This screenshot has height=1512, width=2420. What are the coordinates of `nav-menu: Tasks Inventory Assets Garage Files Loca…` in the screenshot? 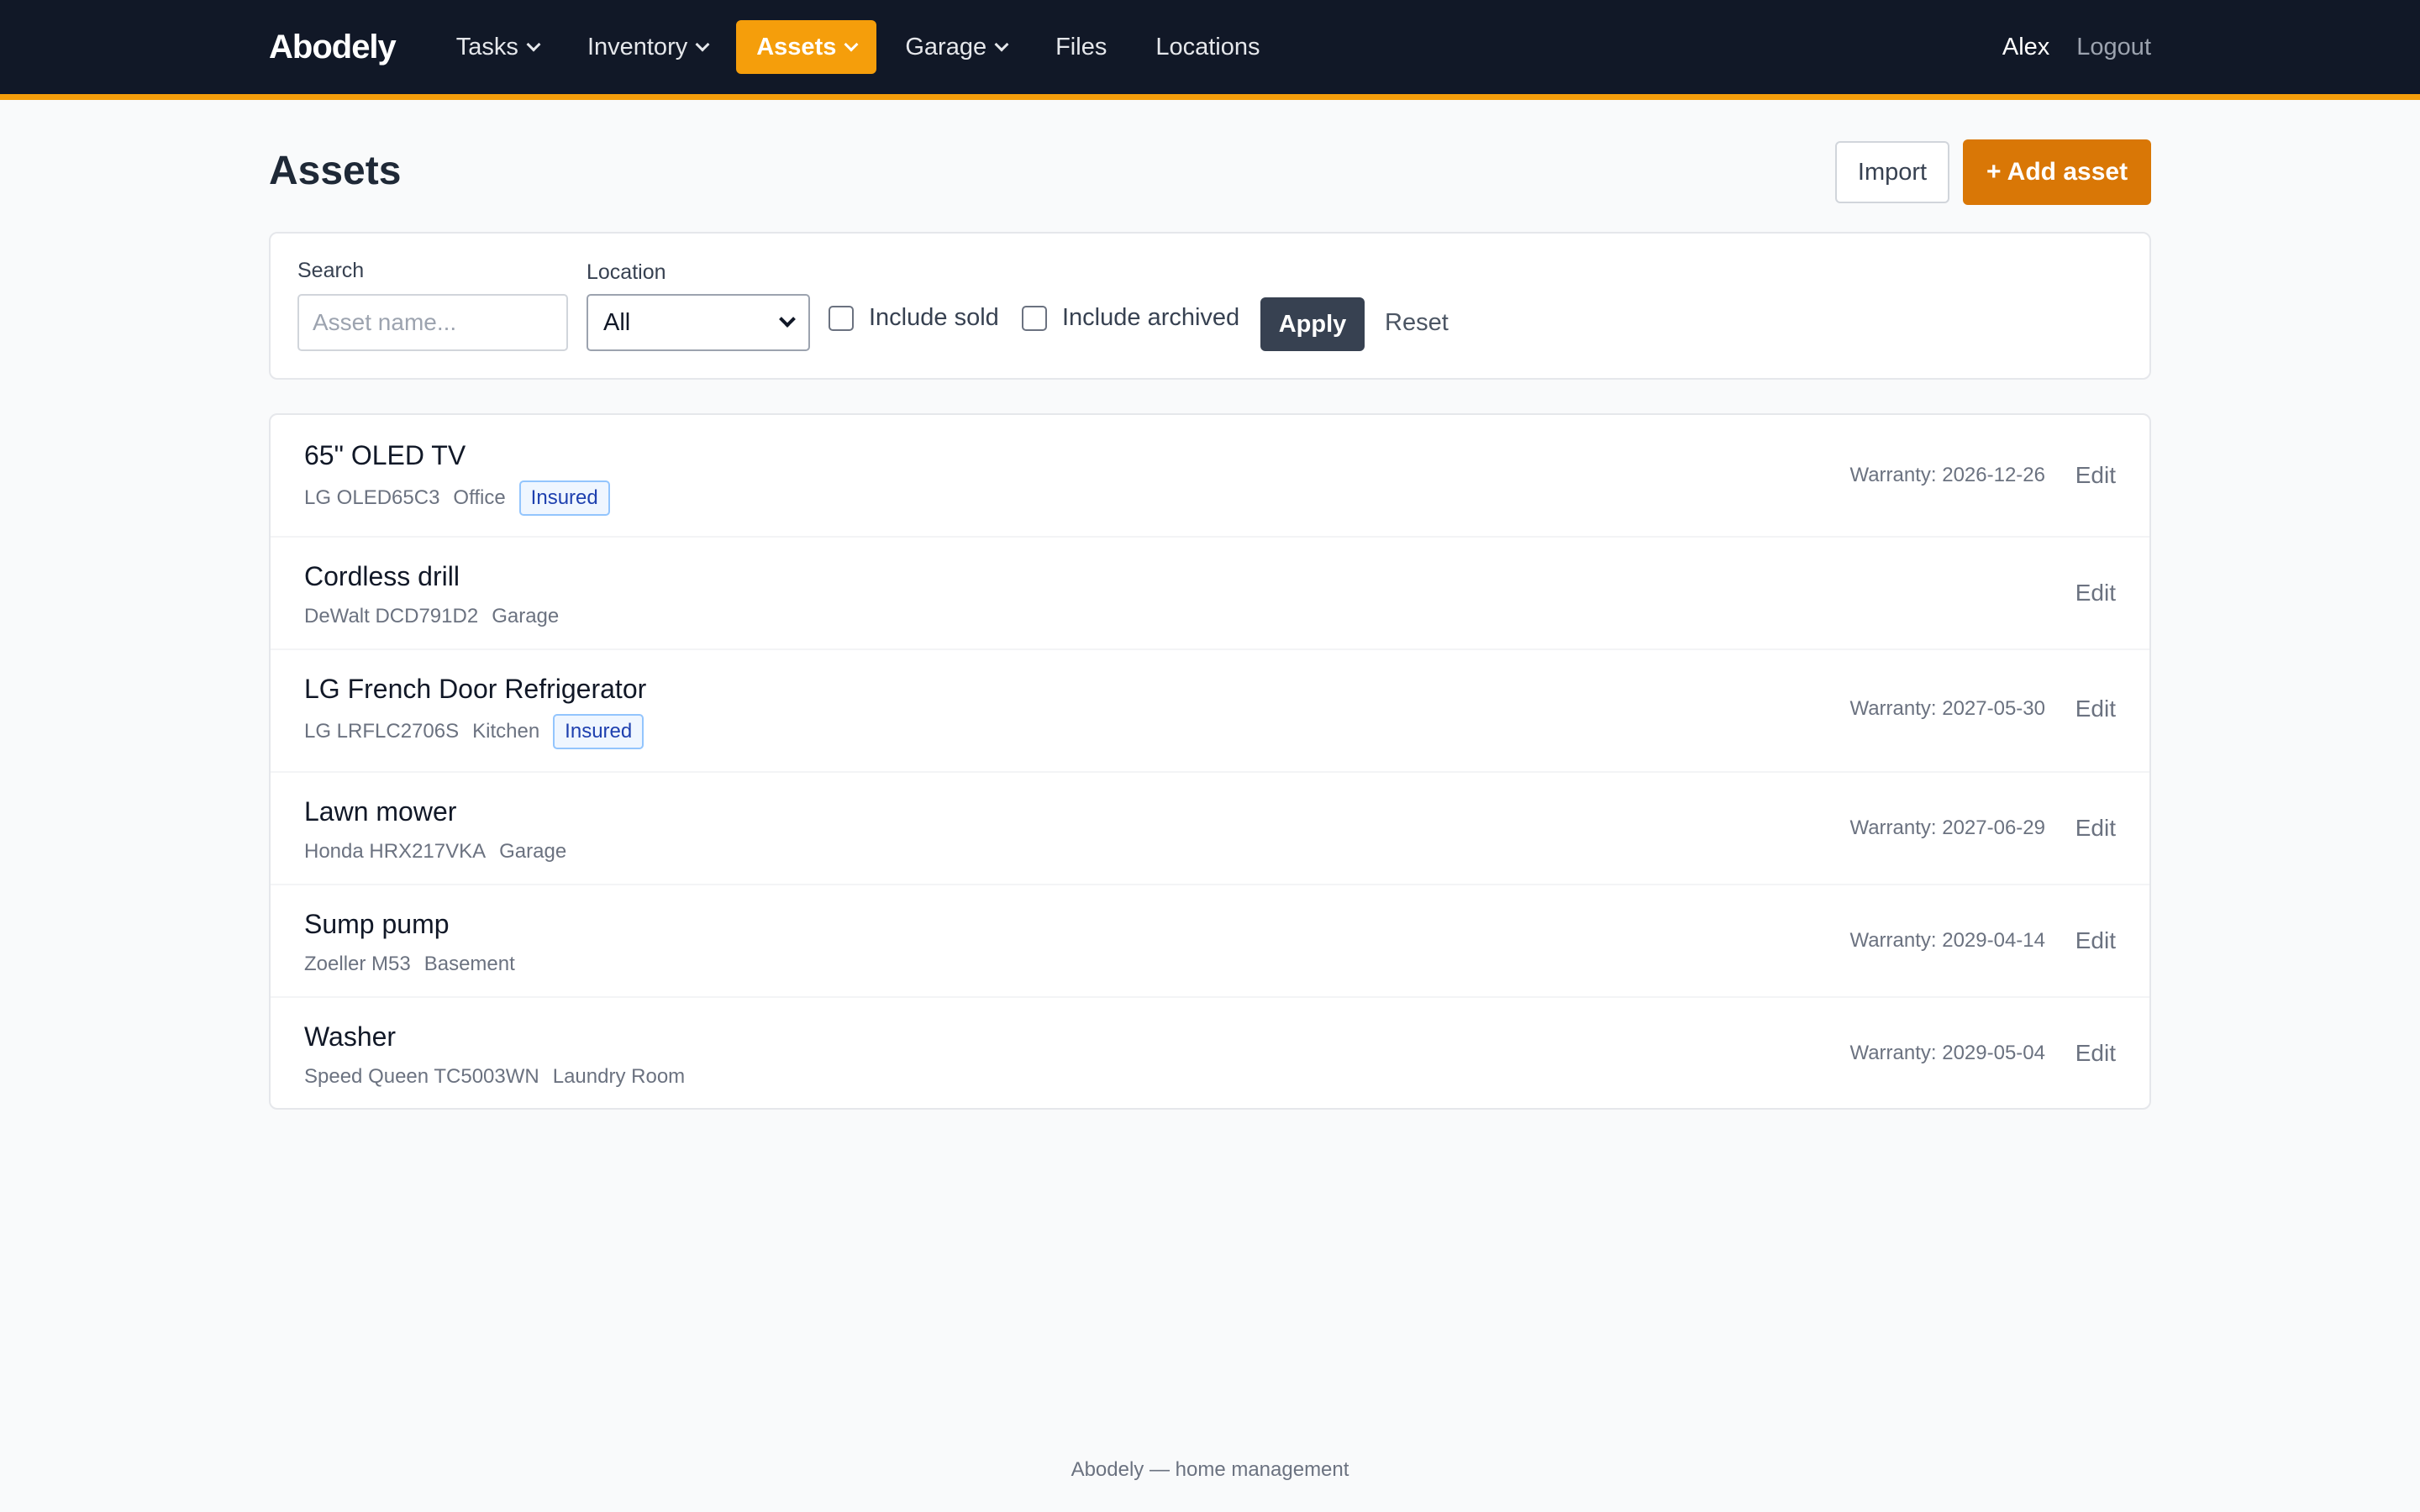 It's located at (863, 47).